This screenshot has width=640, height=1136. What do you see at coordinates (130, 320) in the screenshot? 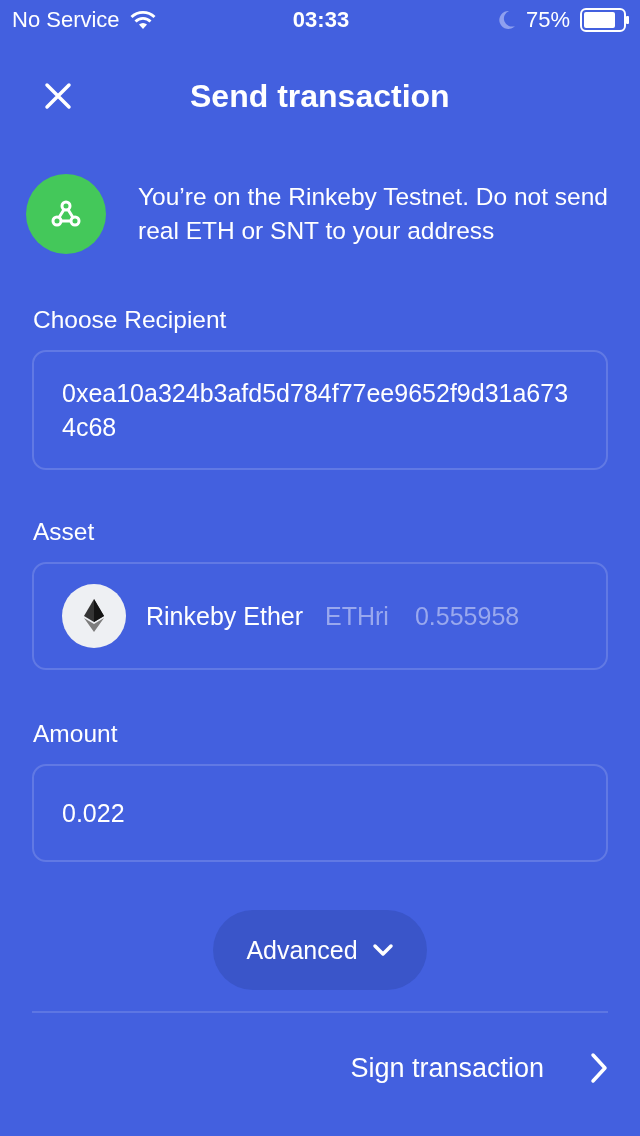
I see `field-label: Choose Recipient` at bounding box center [130, 320].